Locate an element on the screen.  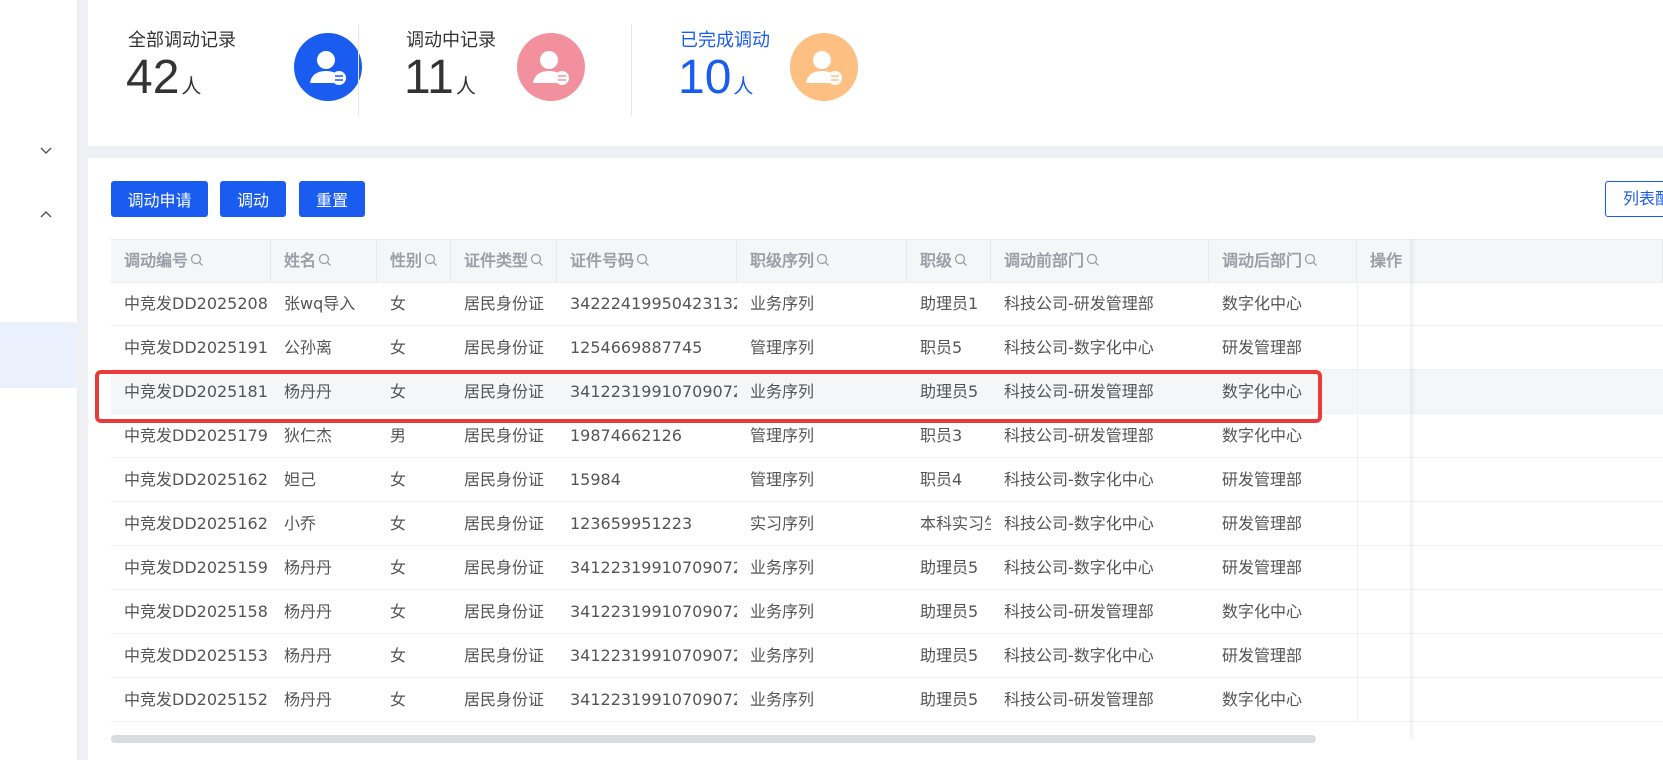
header-col-grade-series: 职级序列 is located at coordinates (822, 261).